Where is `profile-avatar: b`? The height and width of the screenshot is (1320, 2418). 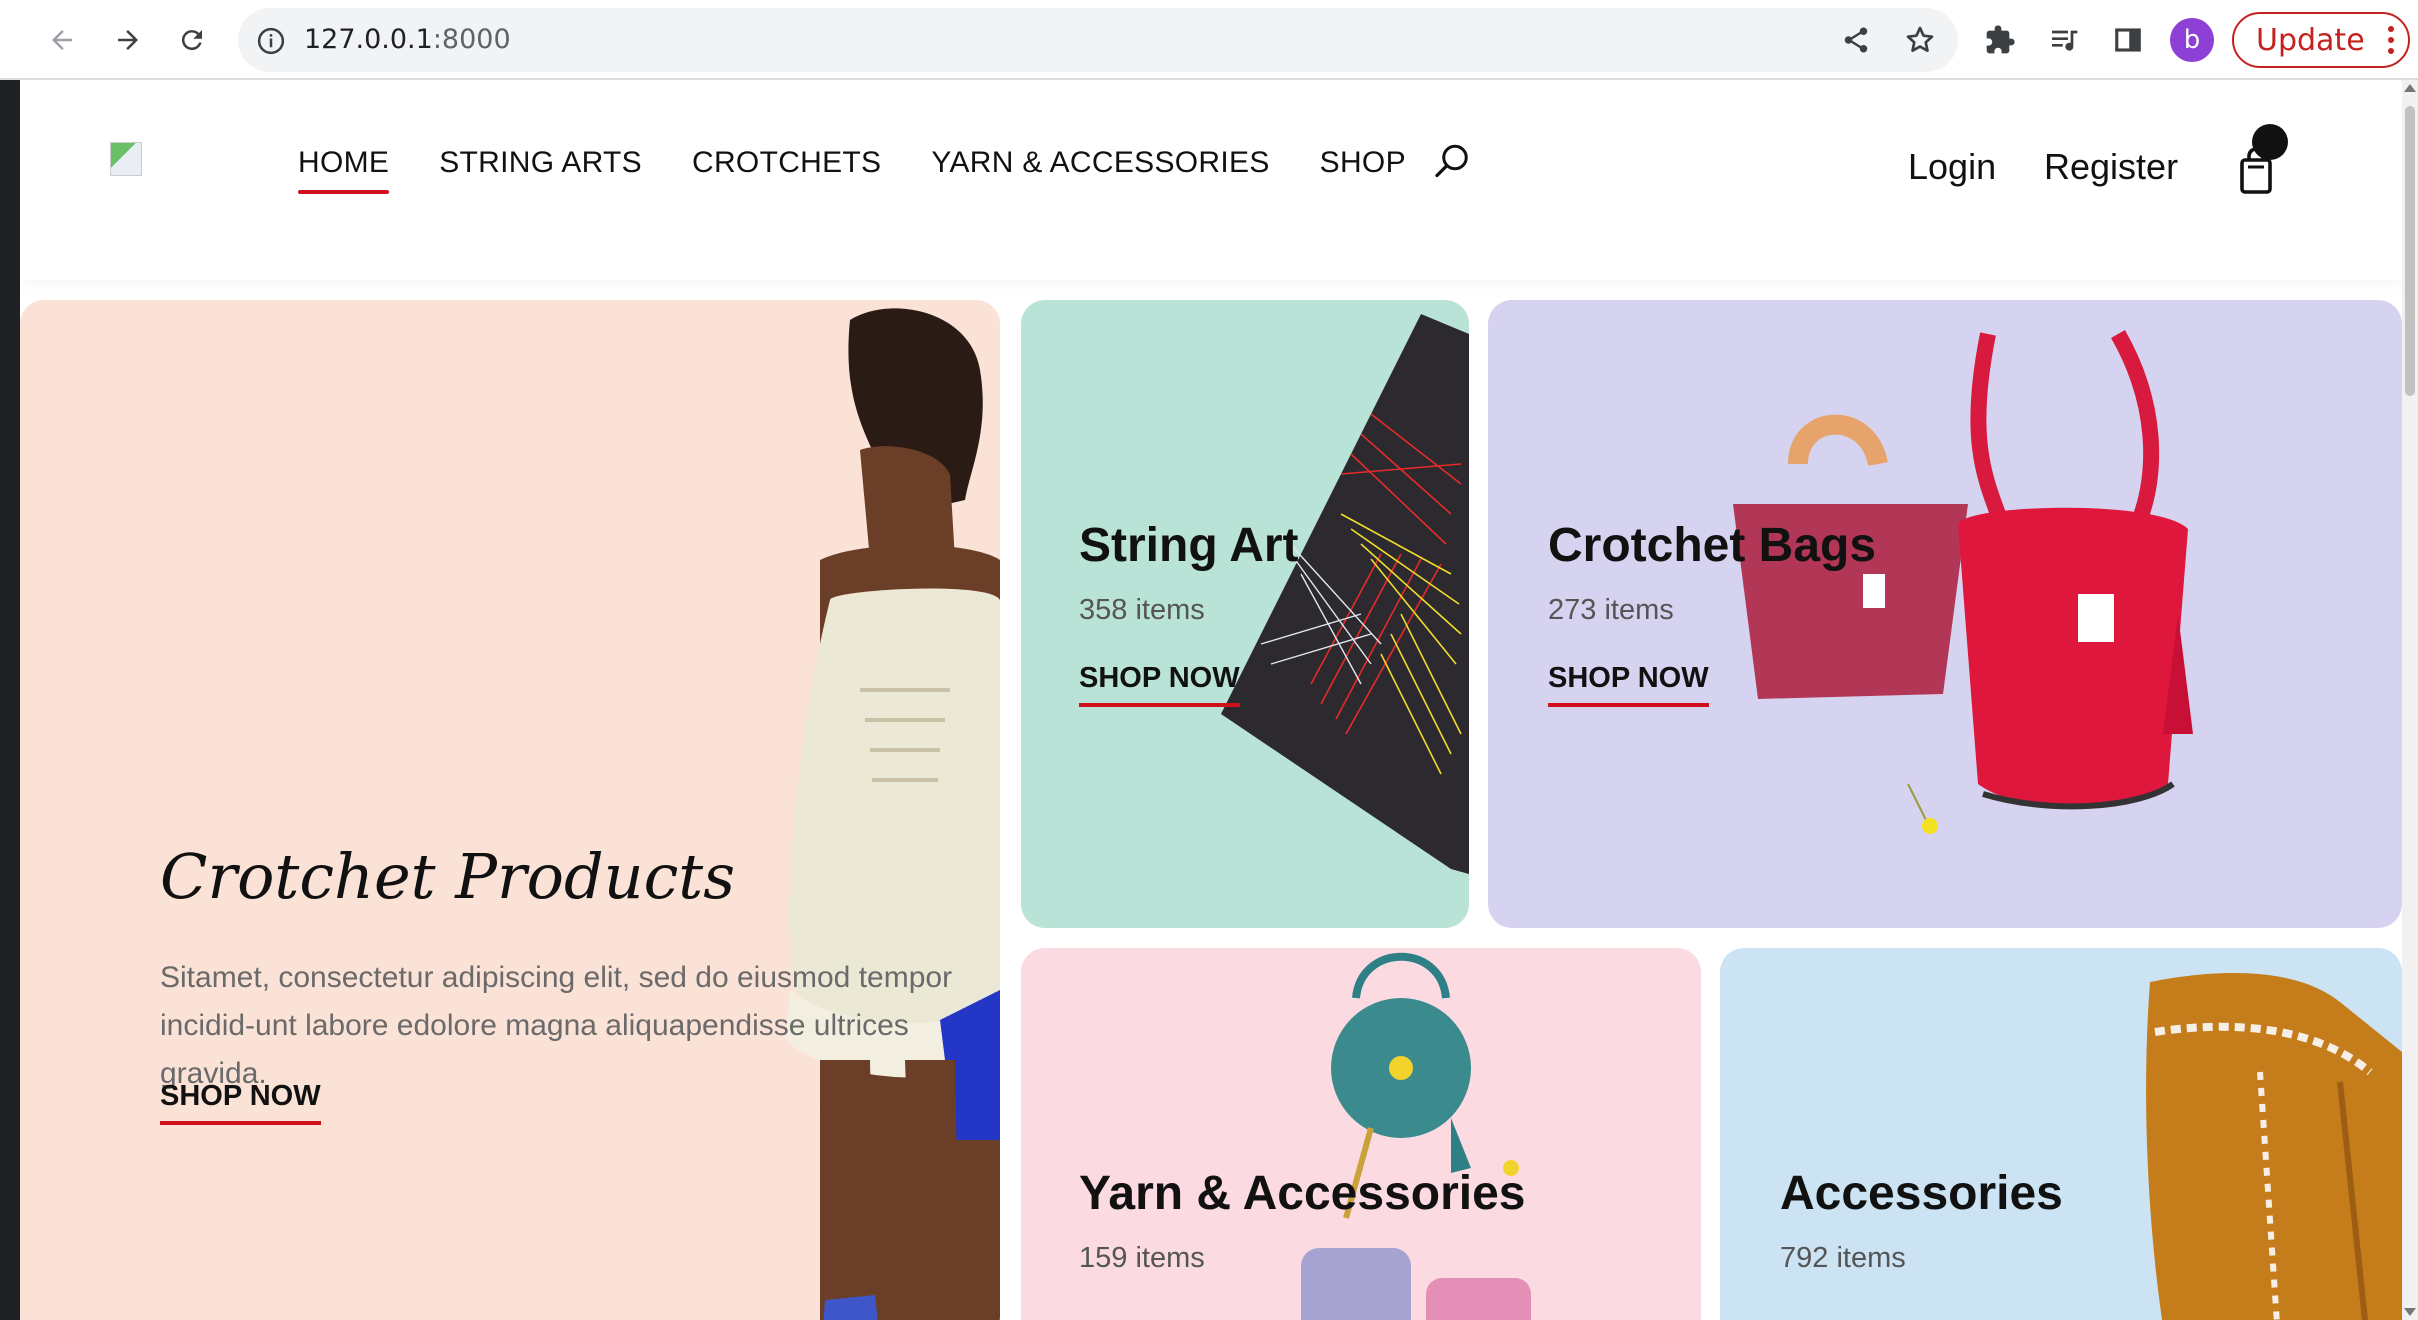
profile-avatar: b is located at coordinates (2192, 40).